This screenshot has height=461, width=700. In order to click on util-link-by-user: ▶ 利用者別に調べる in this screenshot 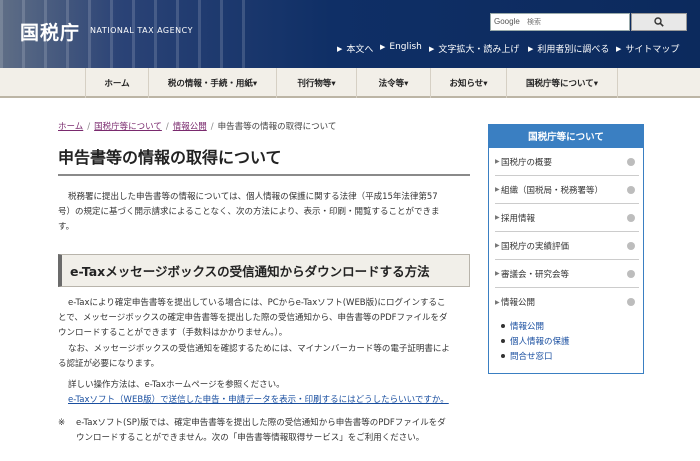, I will do `click(568, 49)`.